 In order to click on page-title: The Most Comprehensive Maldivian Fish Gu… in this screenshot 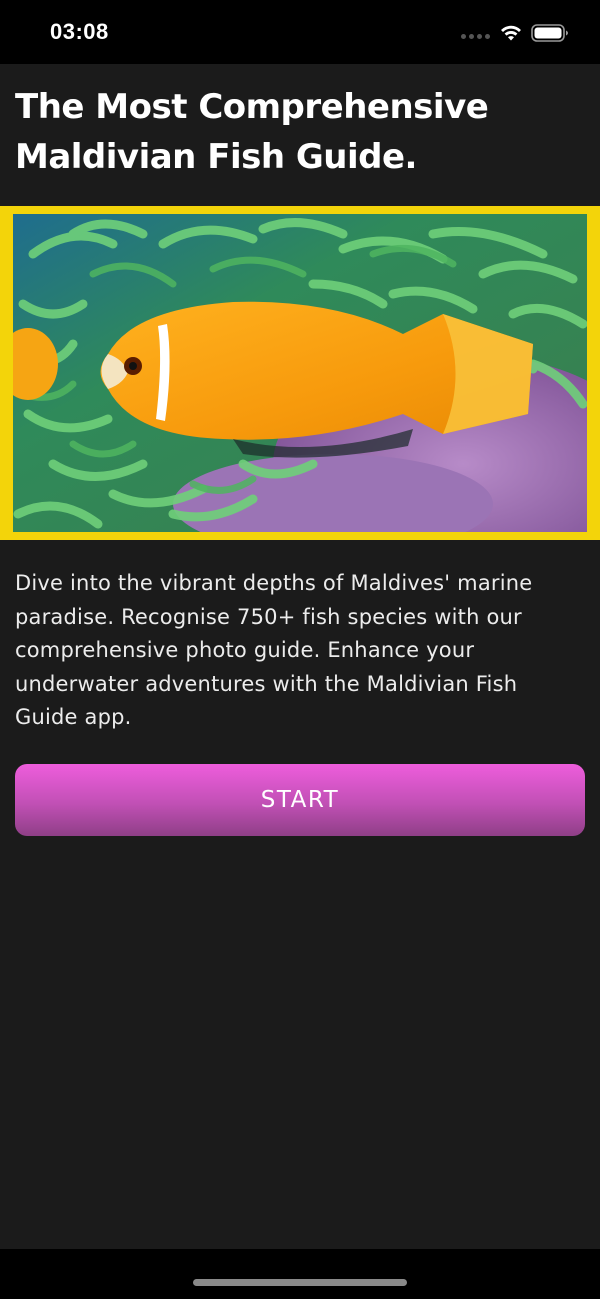, I will do `click(252, 132)`.